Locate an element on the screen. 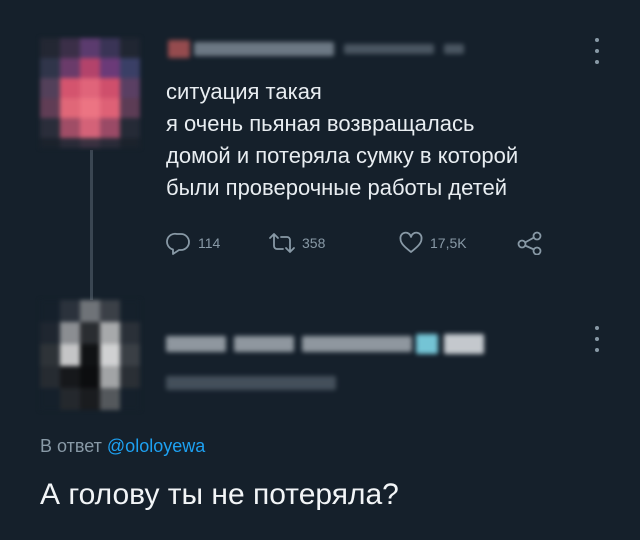 Image resolution: width=640 pixels, height=540 pixels. reply-author-name-obscured is located at coordinates (331, 343).